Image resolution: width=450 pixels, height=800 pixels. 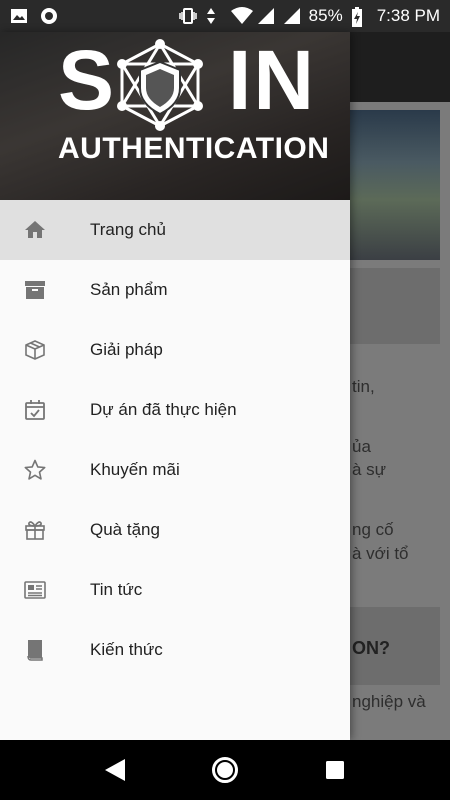 I want to click on background-text: à với tổ, so click(x=380, y=553).